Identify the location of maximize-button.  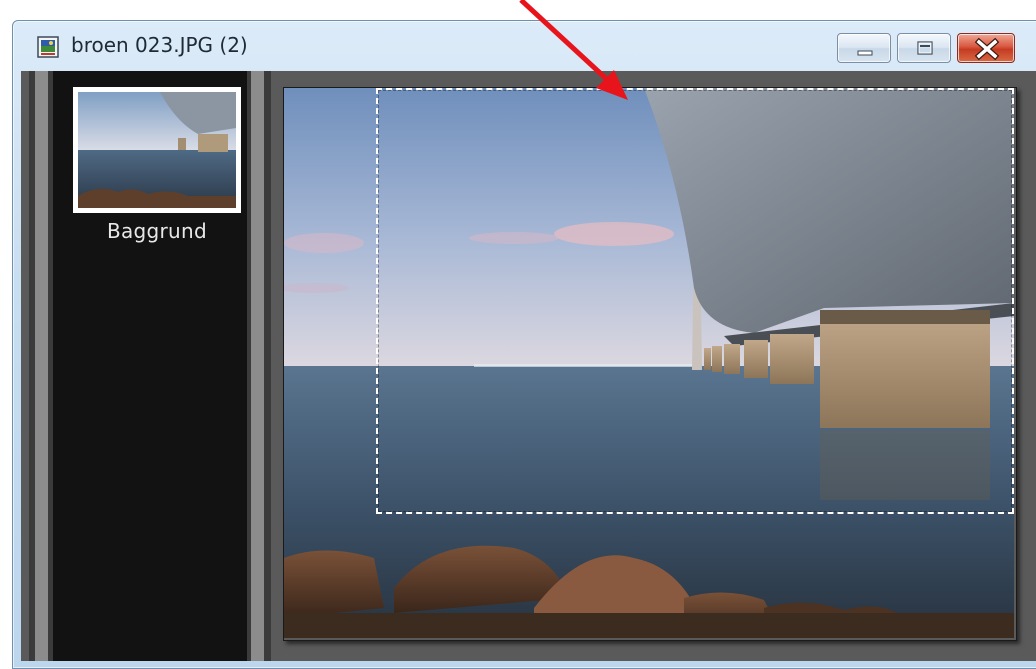
(924, 48).